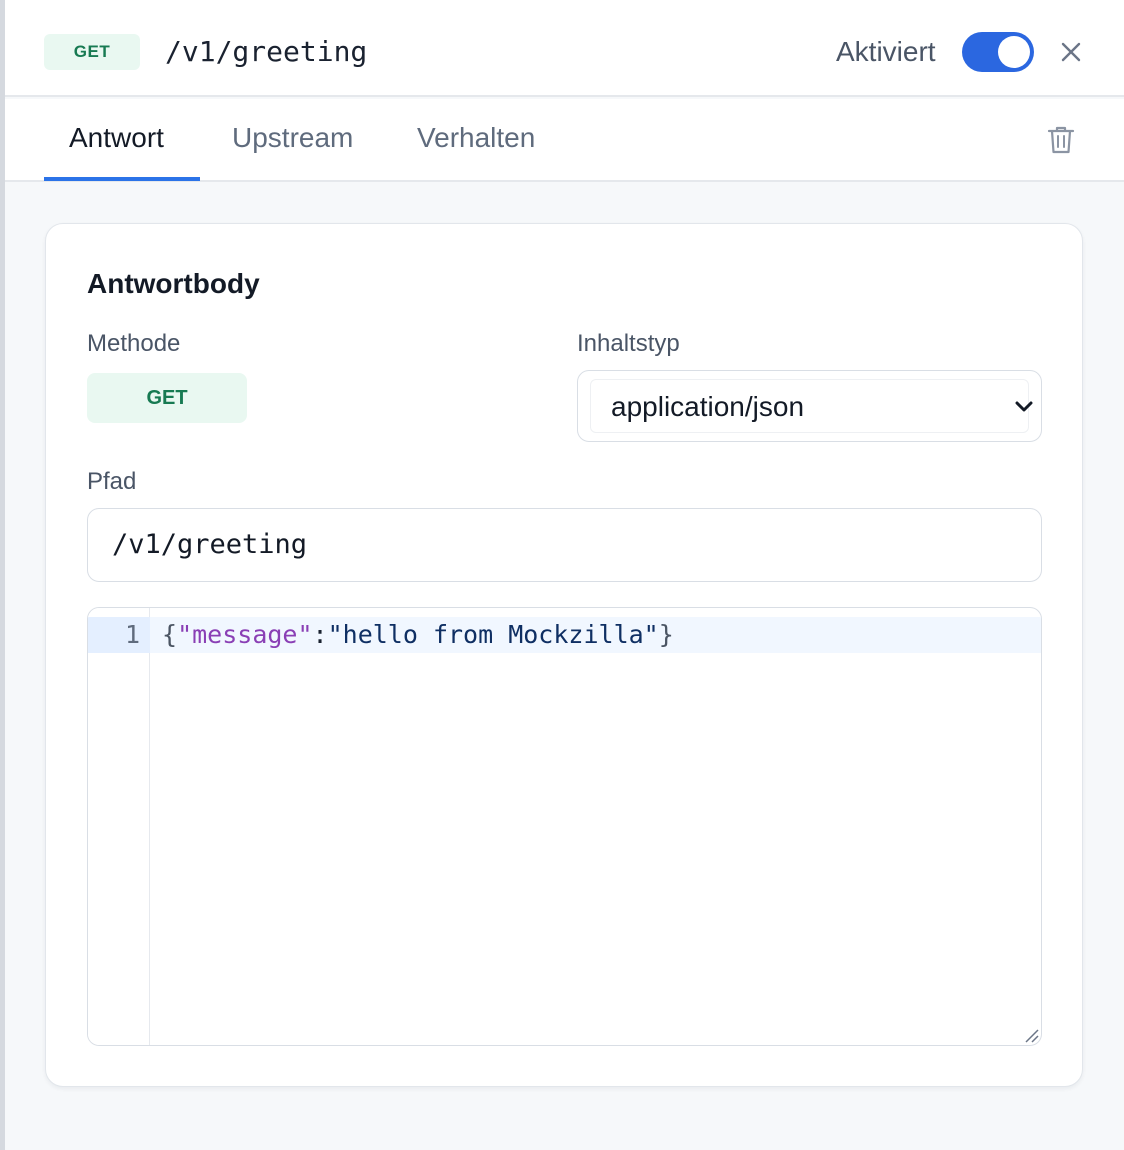 The height and width of the screenshot is (1150, 1124). I want to click on content-type-value: application/json, so click(708, 406).